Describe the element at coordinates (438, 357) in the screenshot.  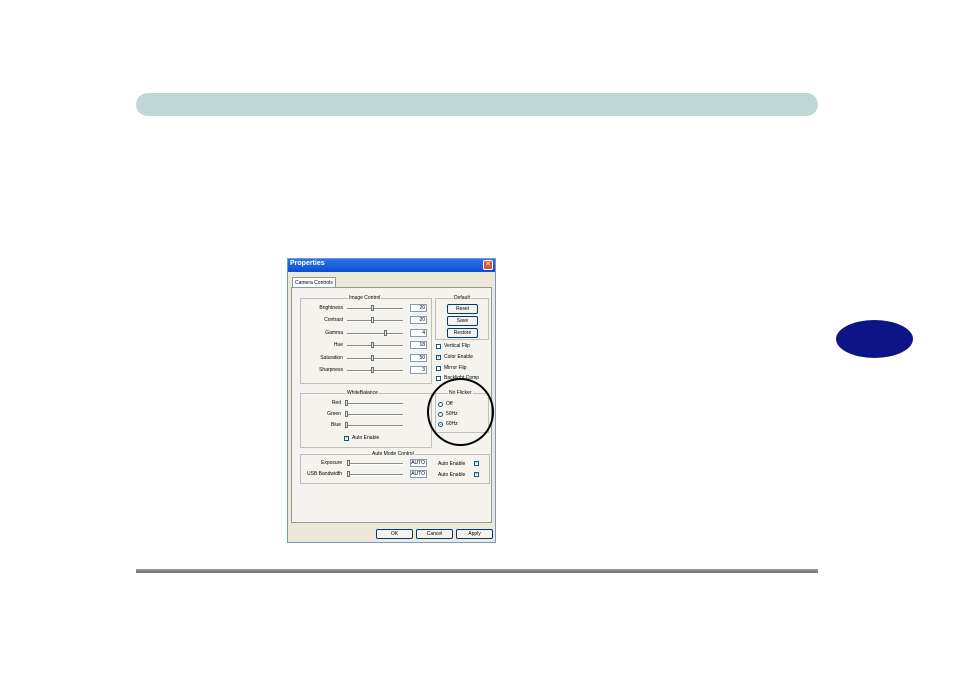
I see `color-enable-box: ✓` at that location.